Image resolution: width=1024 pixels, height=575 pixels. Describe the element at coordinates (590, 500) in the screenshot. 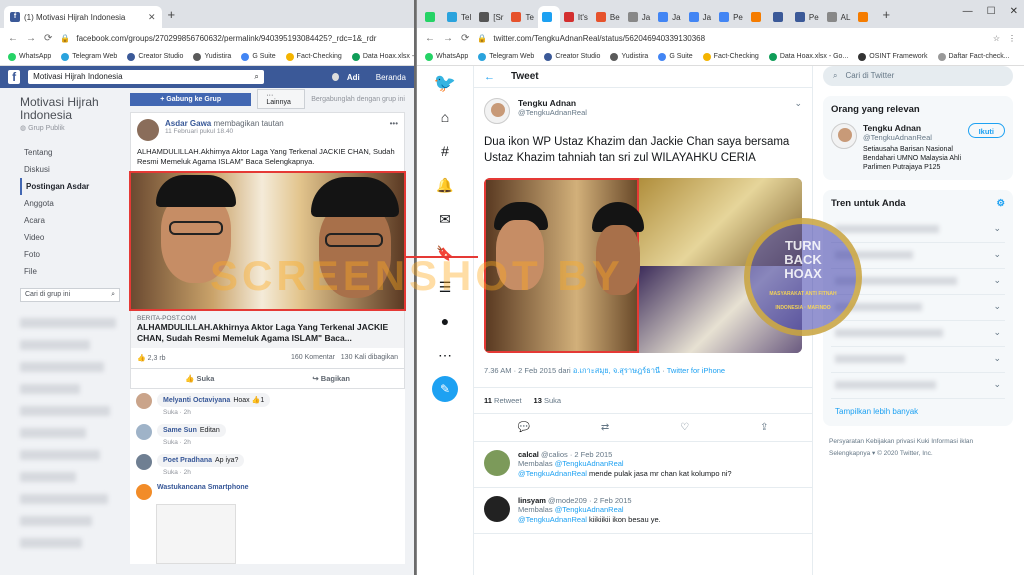

I see `reply-handle: @mode209 · 2 Feb 2015` at that location.